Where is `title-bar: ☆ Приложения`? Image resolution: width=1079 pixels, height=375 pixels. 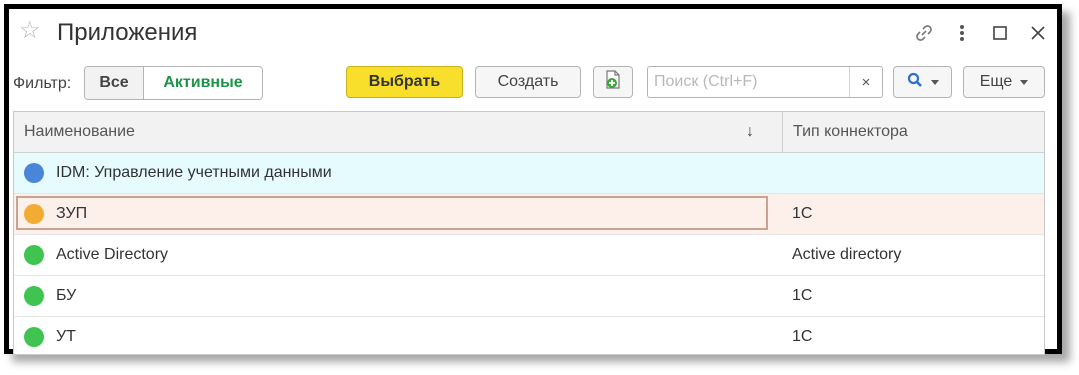 title-bar: ☆ Приложения is located at coordinates (533, 33).